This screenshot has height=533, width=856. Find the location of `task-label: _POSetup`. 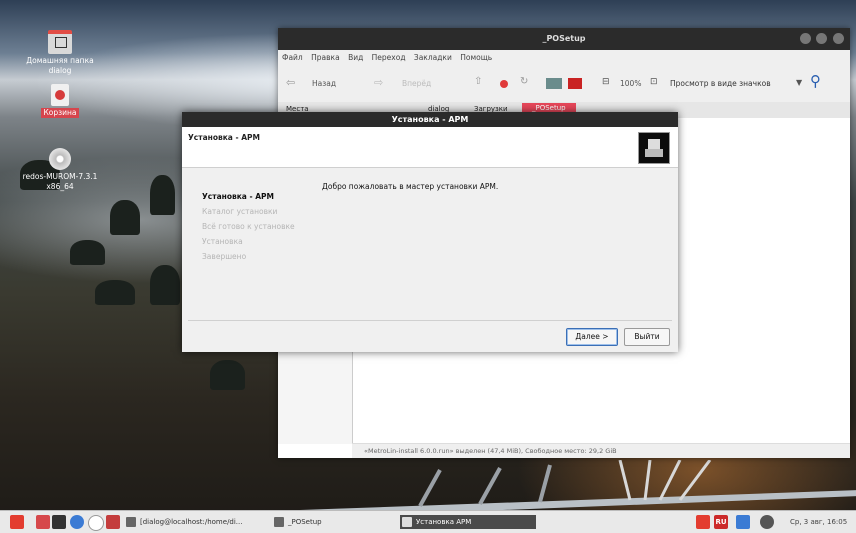

task-label: _POSetup is located at coordinates (305, 522).